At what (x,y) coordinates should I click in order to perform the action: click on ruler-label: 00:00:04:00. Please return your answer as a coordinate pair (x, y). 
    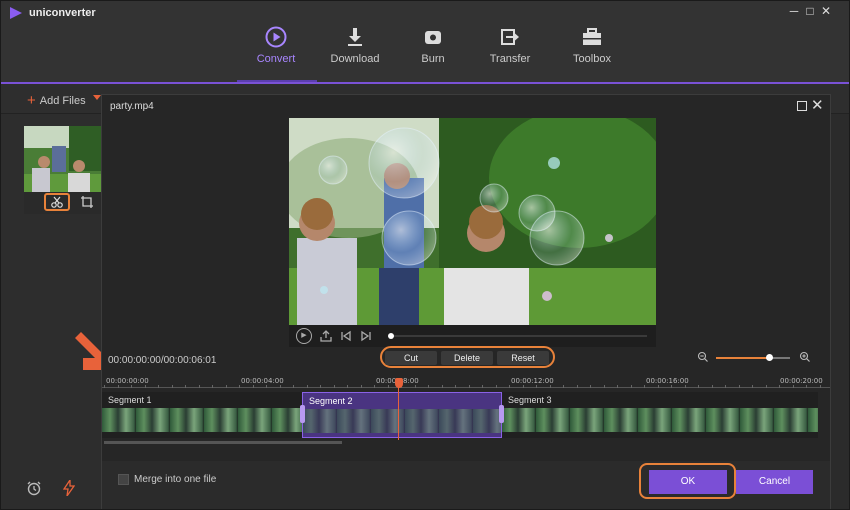
    Looking at the image, I should click on (262, 381).